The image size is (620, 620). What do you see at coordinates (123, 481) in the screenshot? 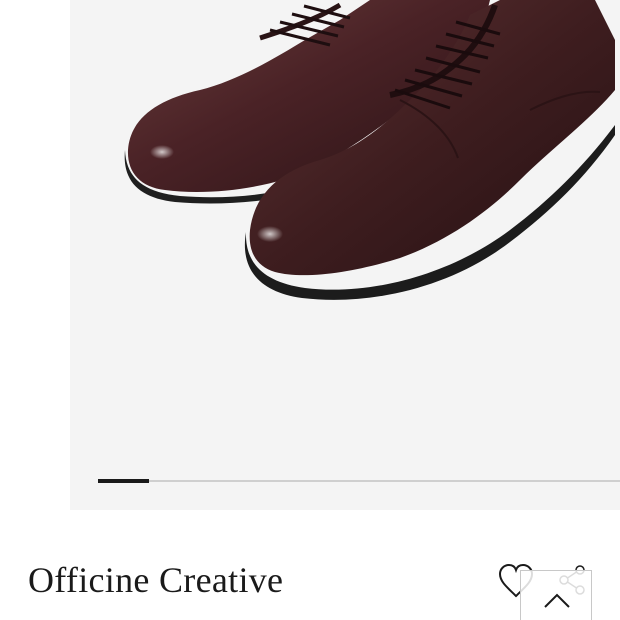
I see `gallery-progress-indicator` at bounding box center [123, 481].